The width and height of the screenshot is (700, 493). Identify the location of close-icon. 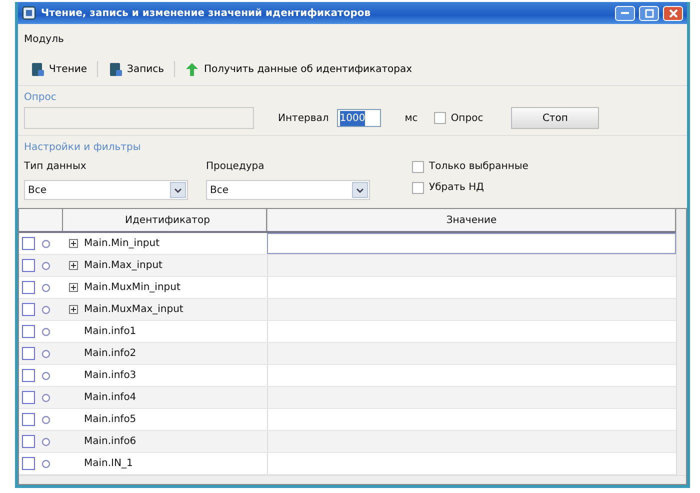
(673, 13).